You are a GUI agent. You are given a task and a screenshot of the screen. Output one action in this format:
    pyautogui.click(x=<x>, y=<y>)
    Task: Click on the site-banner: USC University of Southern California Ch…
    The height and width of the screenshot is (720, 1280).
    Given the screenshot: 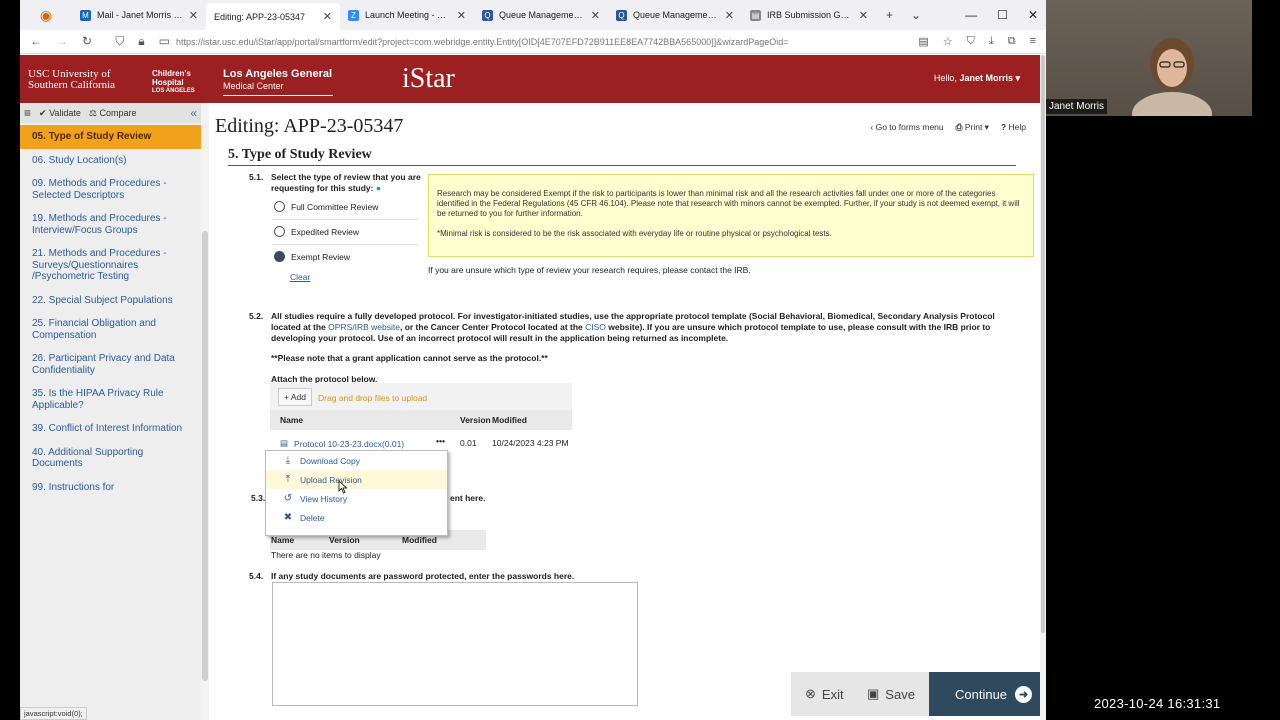 What is the action you would take?
    pyautogui.click(x=533, y=79)
    